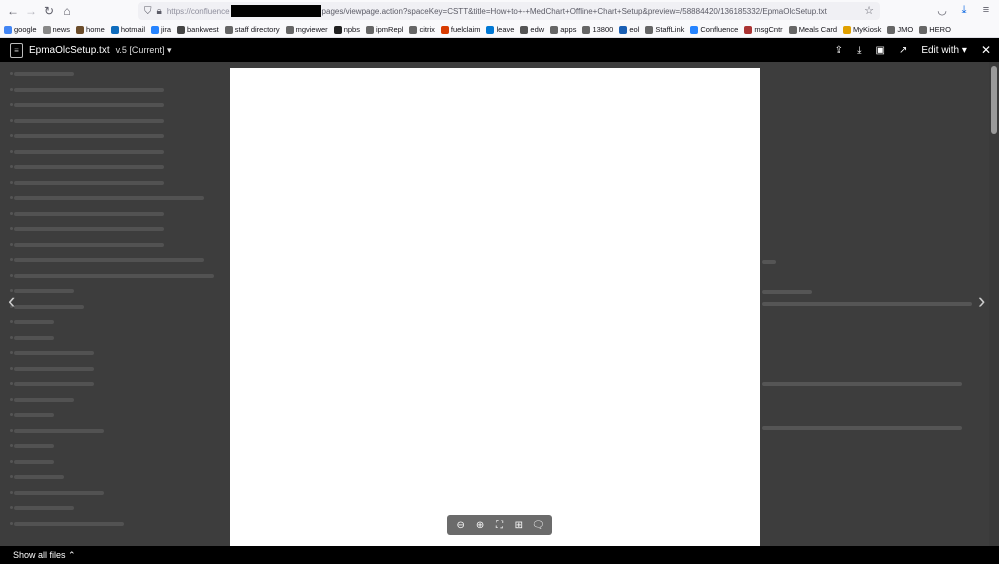 The width and height of the screenshot is (999, 564). What do you see at coordinates (519, 525) in the screenshot?
I see `annotate-icon: ⊞` at bounding box center [519, 525].